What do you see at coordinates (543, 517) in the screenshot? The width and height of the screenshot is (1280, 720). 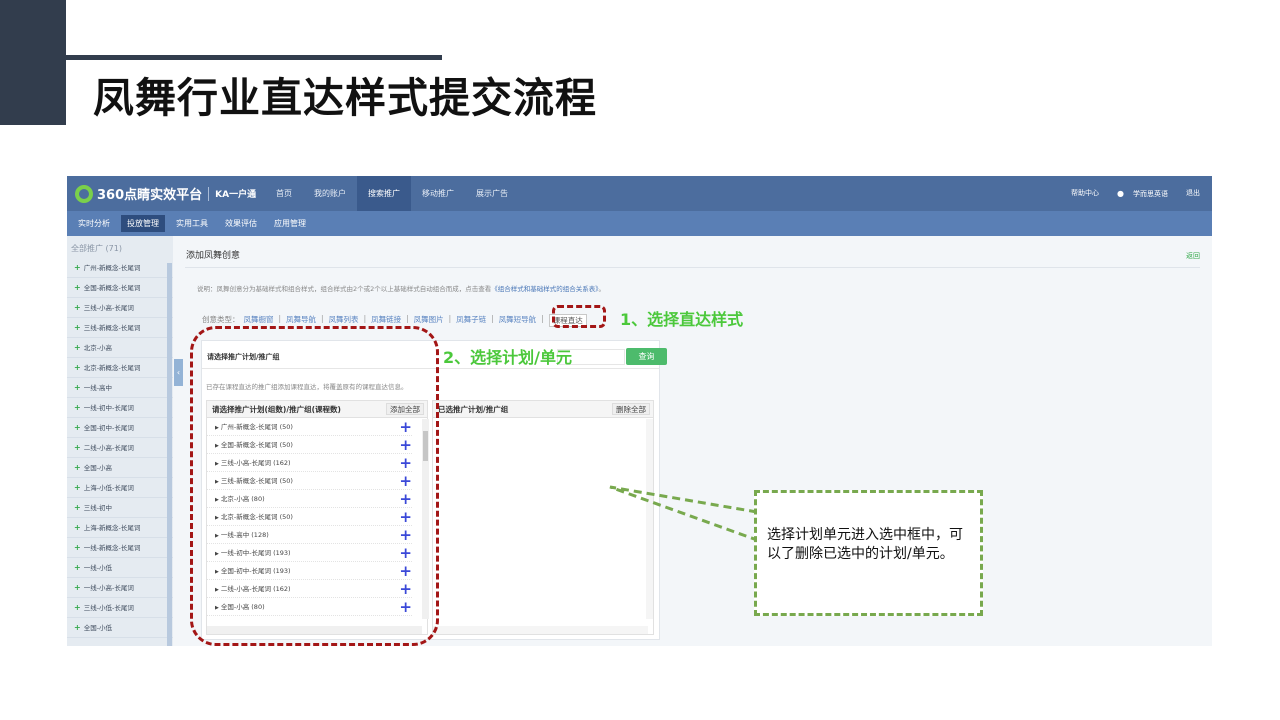 I see `selected-list: 已选推广计划/推广组 删除全部` at bounding box center [543, 517].